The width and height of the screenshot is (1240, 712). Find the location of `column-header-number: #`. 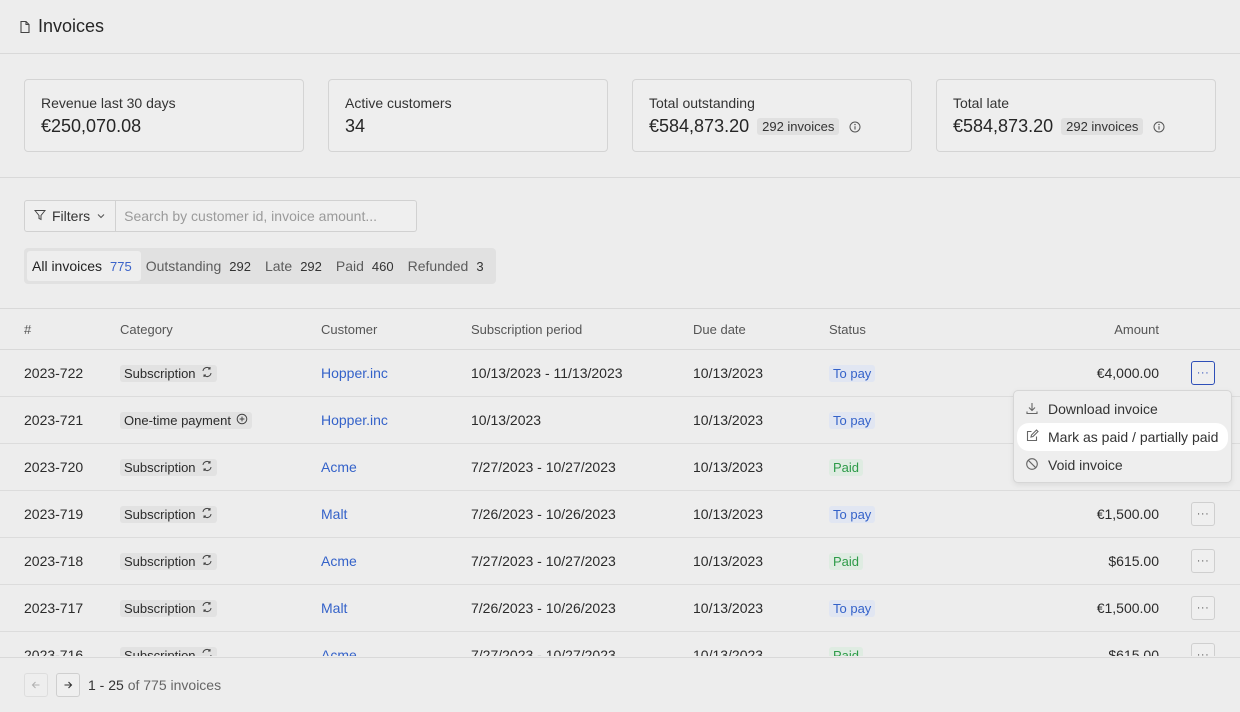

column-header-number: # is located at coordinates (28, 329).